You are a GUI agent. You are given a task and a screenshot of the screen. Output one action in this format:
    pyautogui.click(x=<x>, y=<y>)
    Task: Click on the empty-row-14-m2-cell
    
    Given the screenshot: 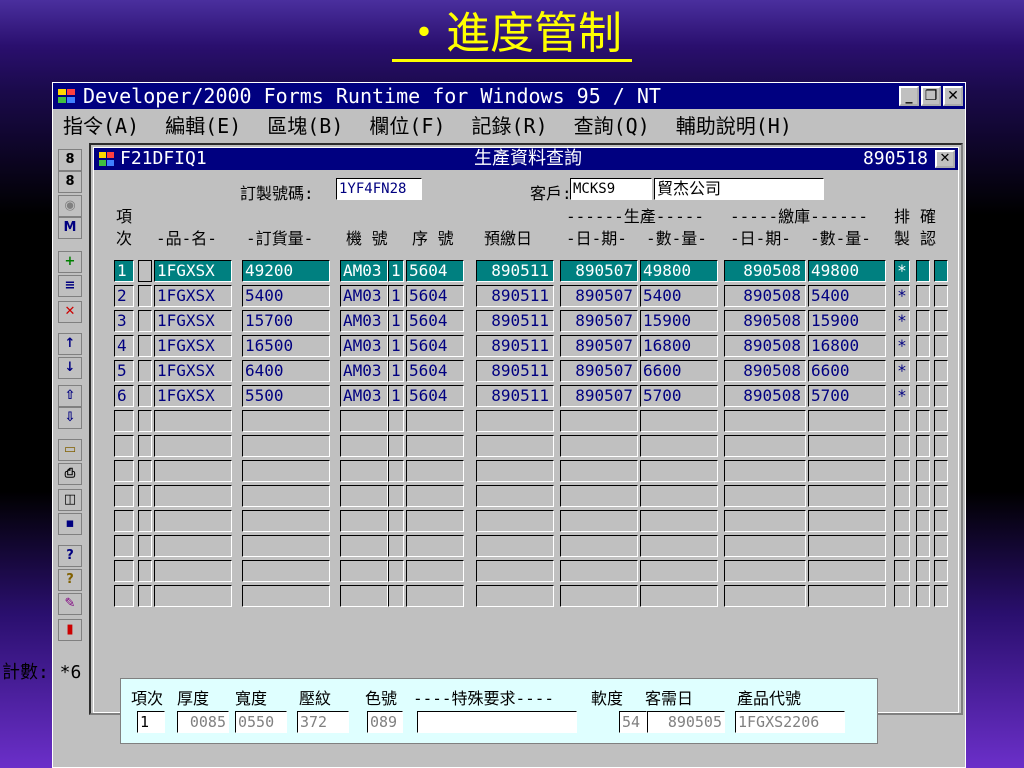 What is the action you would take?
    pyautogui.click(x=396, y=596)
    